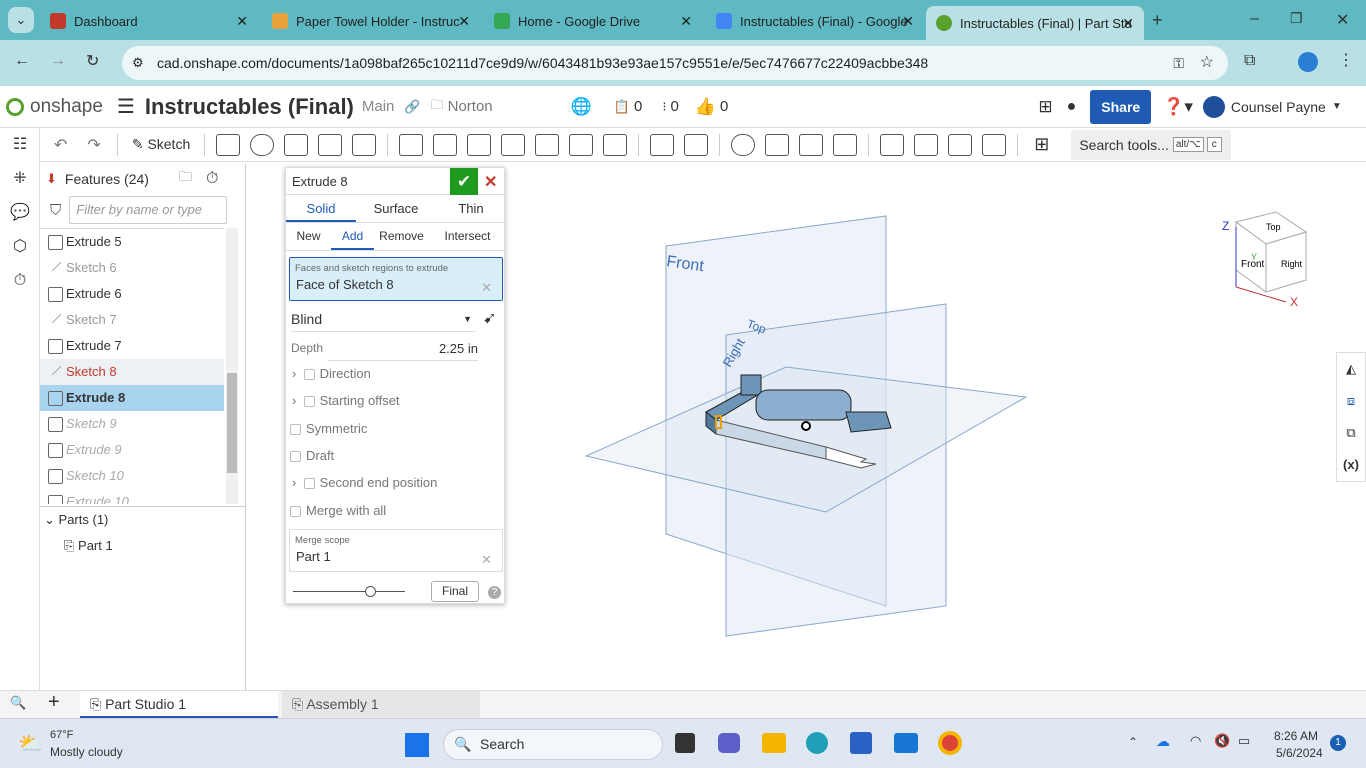  Describe the element at coordinates (464, 181) in the screenshot. I see `accept-check-button: ✔` at that location.